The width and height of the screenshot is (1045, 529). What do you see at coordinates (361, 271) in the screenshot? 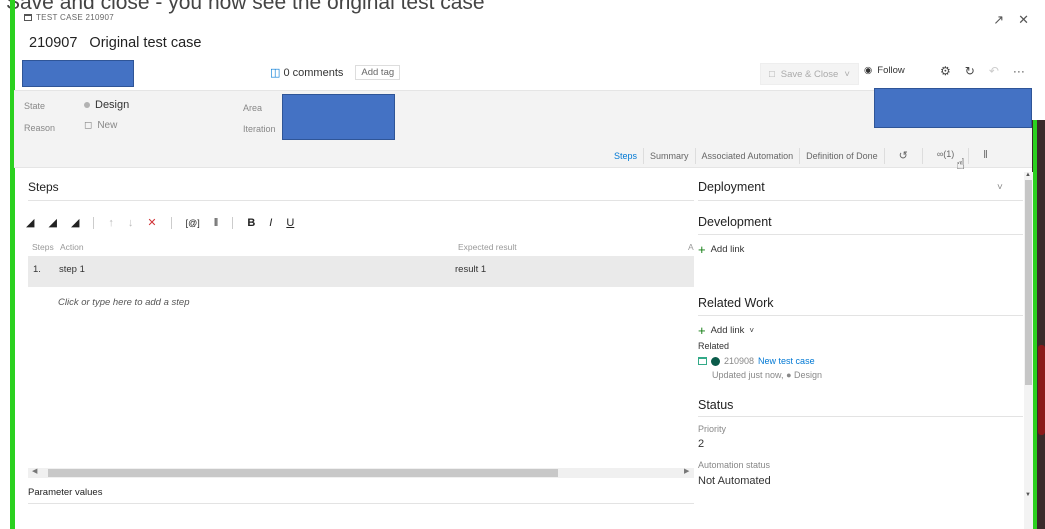
I see `table-row: 1. step 1 result 1` at bounding box center [361, 271].